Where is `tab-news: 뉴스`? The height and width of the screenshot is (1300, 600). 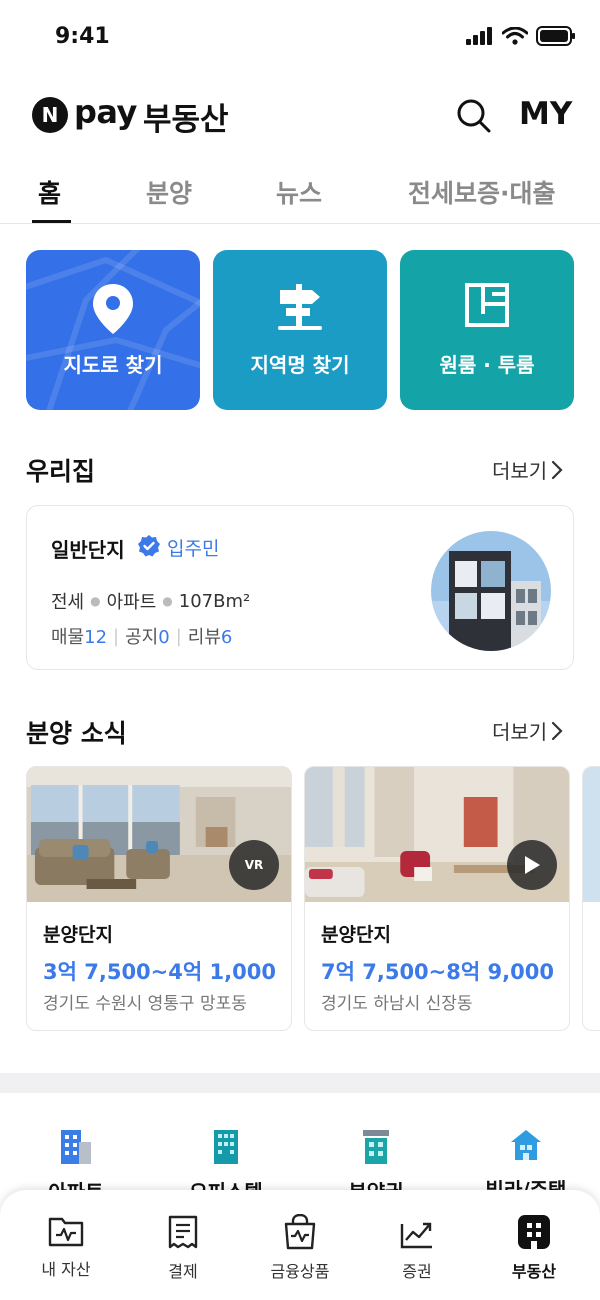 tab-news: 뉴스 is located at coordinates (299, 192).